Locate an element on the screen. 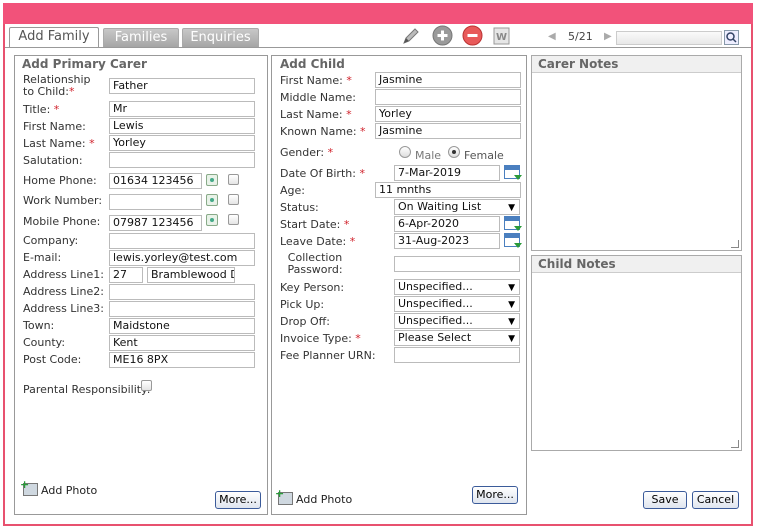 This screenshot has width=757, height=529. pick-up-label: Pick Up: is located at coordinates (302, 304).